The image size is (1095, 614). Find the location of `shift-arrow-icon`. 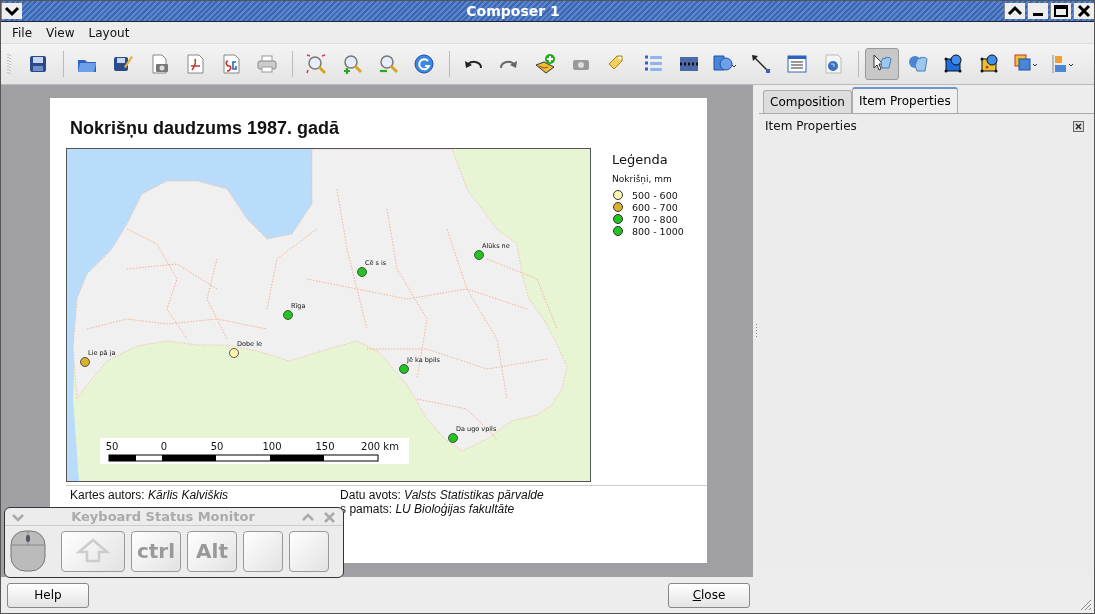

shift-arrow-icon is located at coordinates (93, 551).